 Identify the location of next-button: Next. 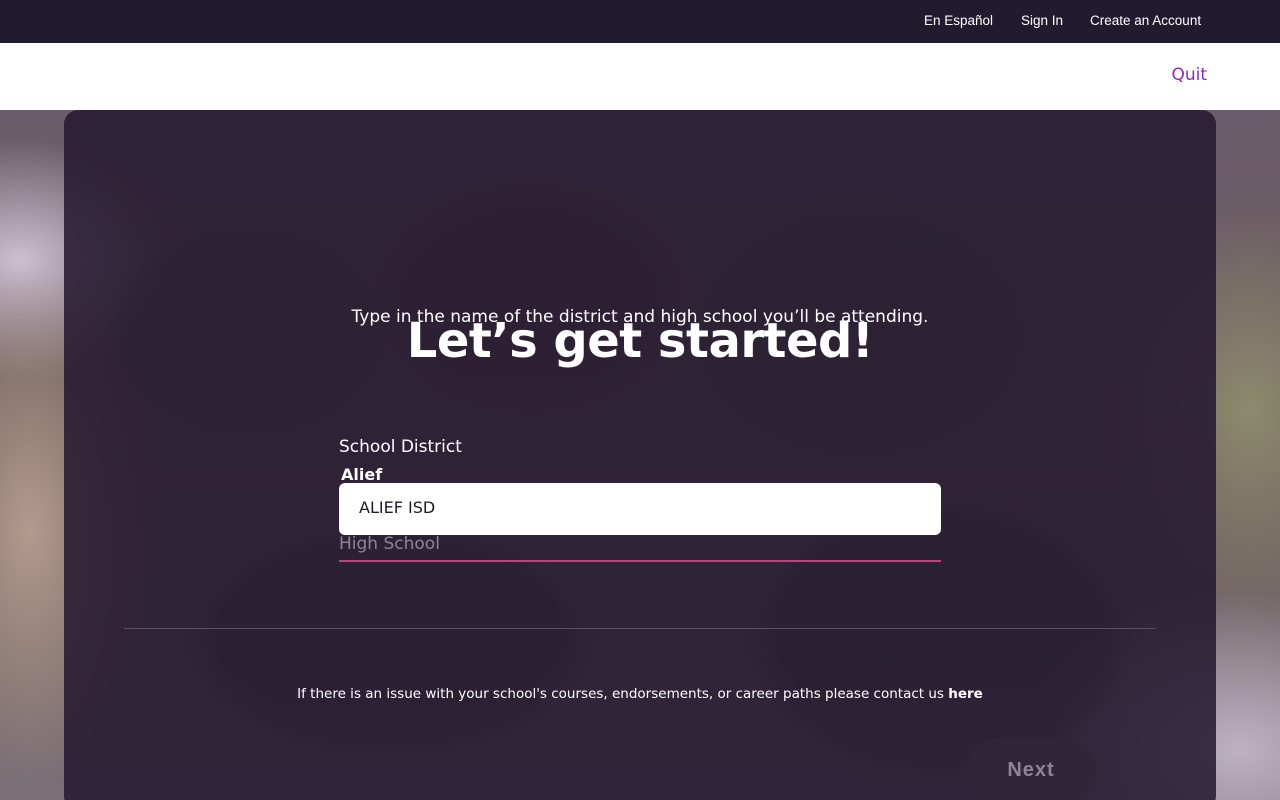
(1031, 769).